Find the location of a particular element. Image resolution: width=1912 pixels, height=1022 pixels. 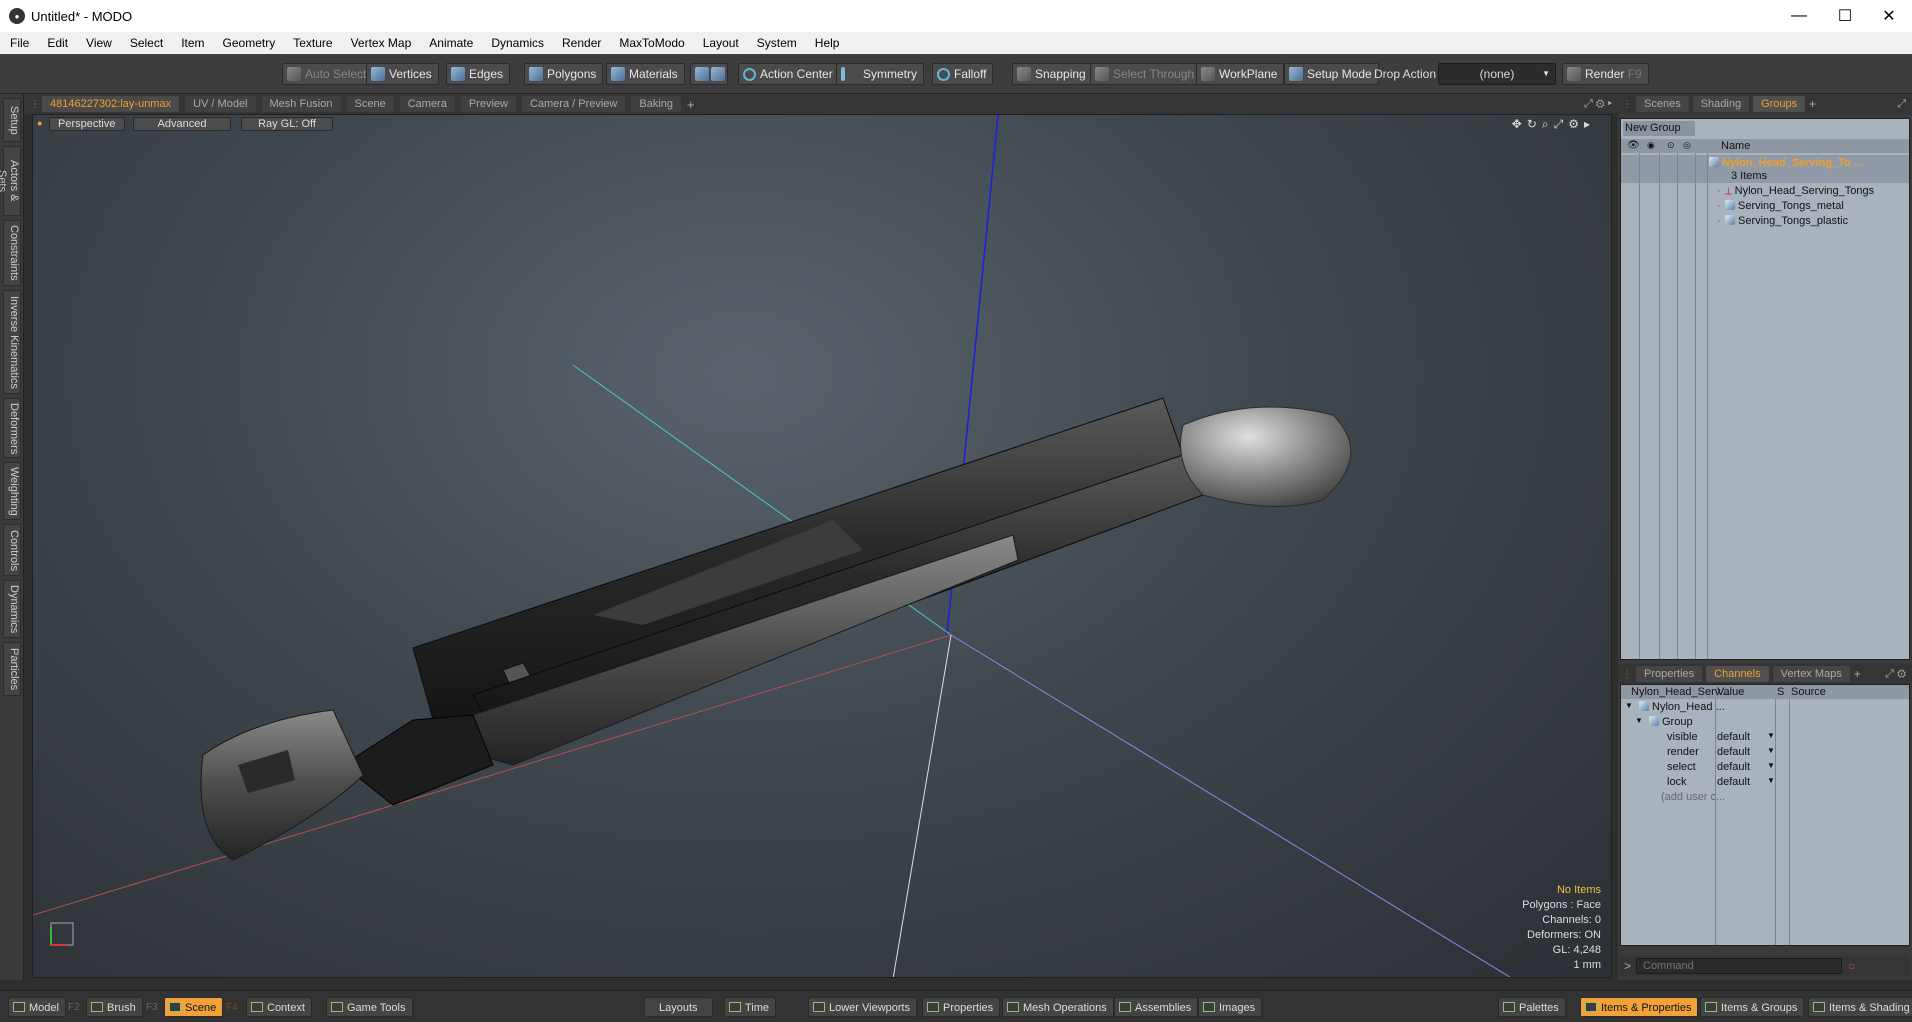

tab-constraints: Constraints is located at coordinates (12, 253).